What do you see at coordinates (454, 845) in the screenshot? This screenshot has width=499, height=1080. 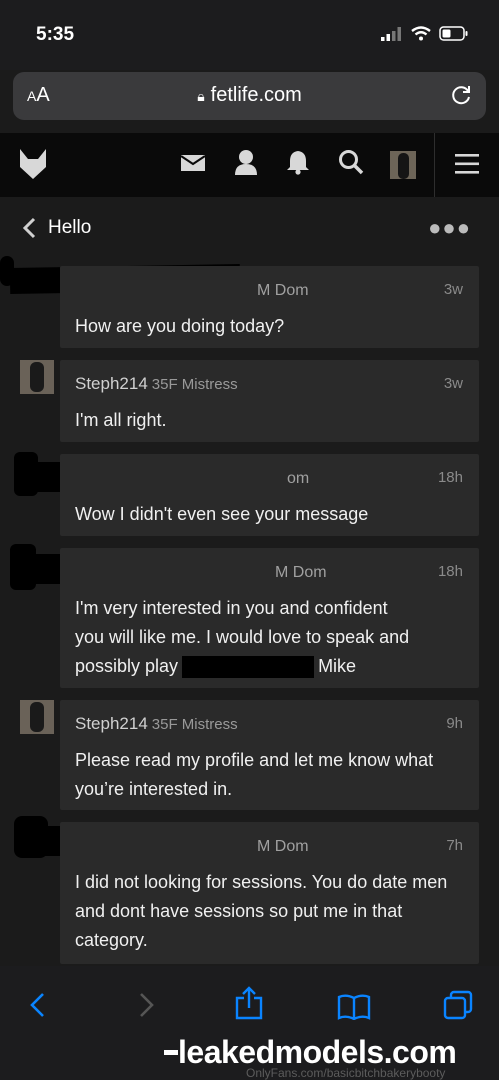 I see `message-time: 7h` at bounding box center [454, 845].